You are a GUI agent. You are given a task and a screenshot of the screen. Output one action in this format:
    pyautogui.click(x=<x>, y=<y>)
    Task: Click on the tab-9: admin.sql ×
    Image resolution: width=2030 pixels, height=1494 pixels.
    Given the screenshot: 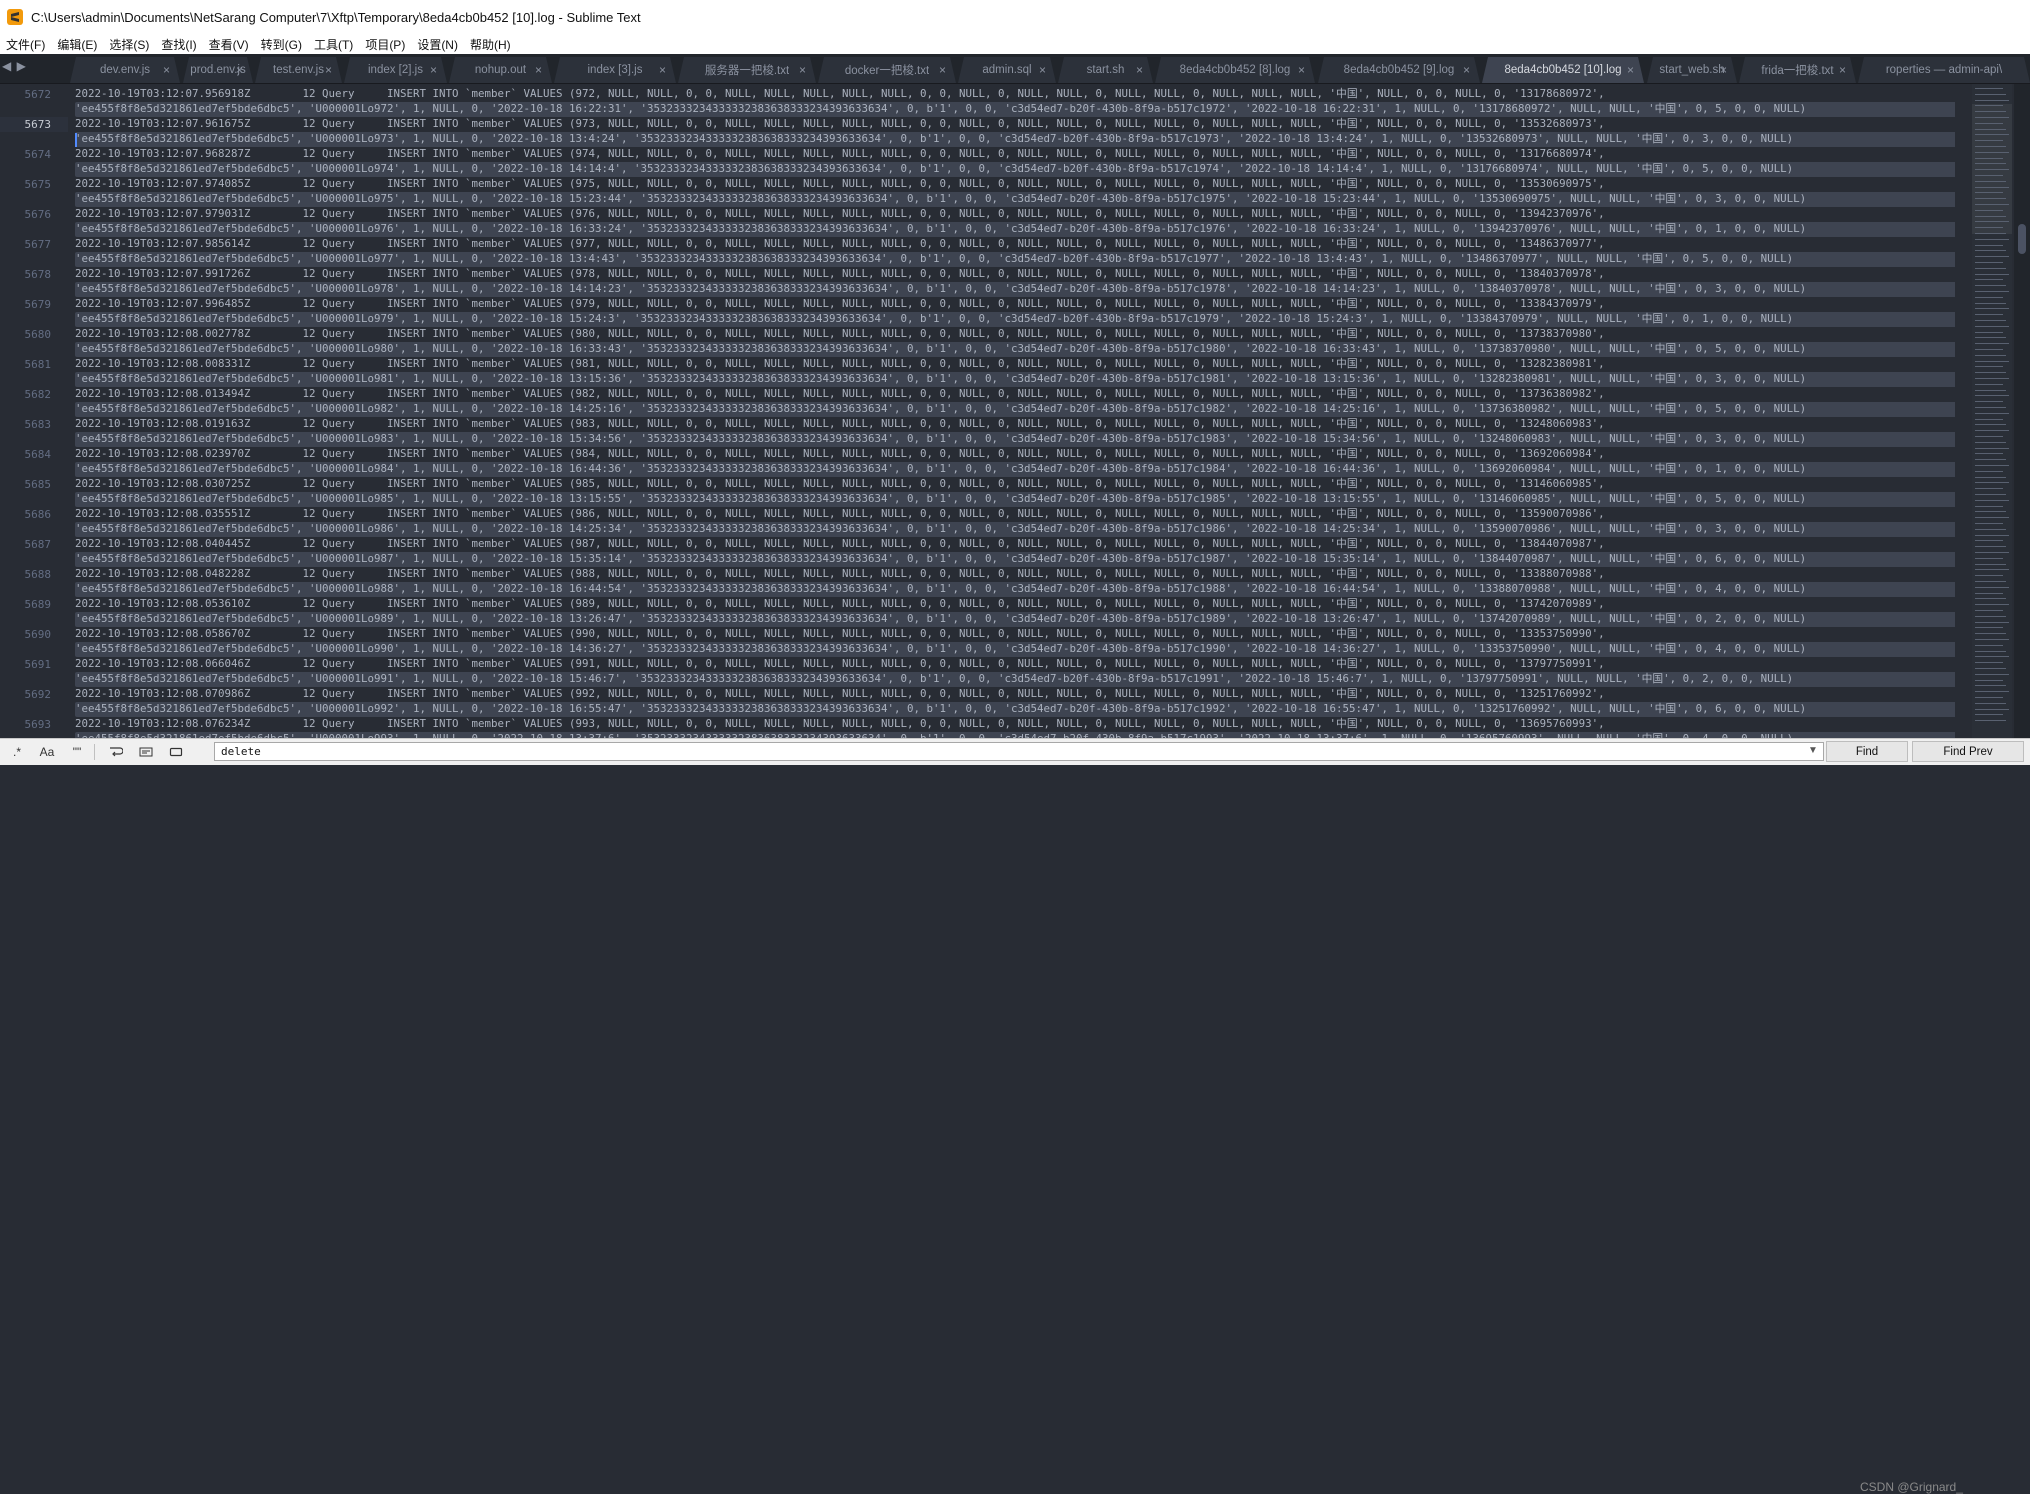 What is the action you would take?
    pyautogui.click(x=1007, y=70)
    